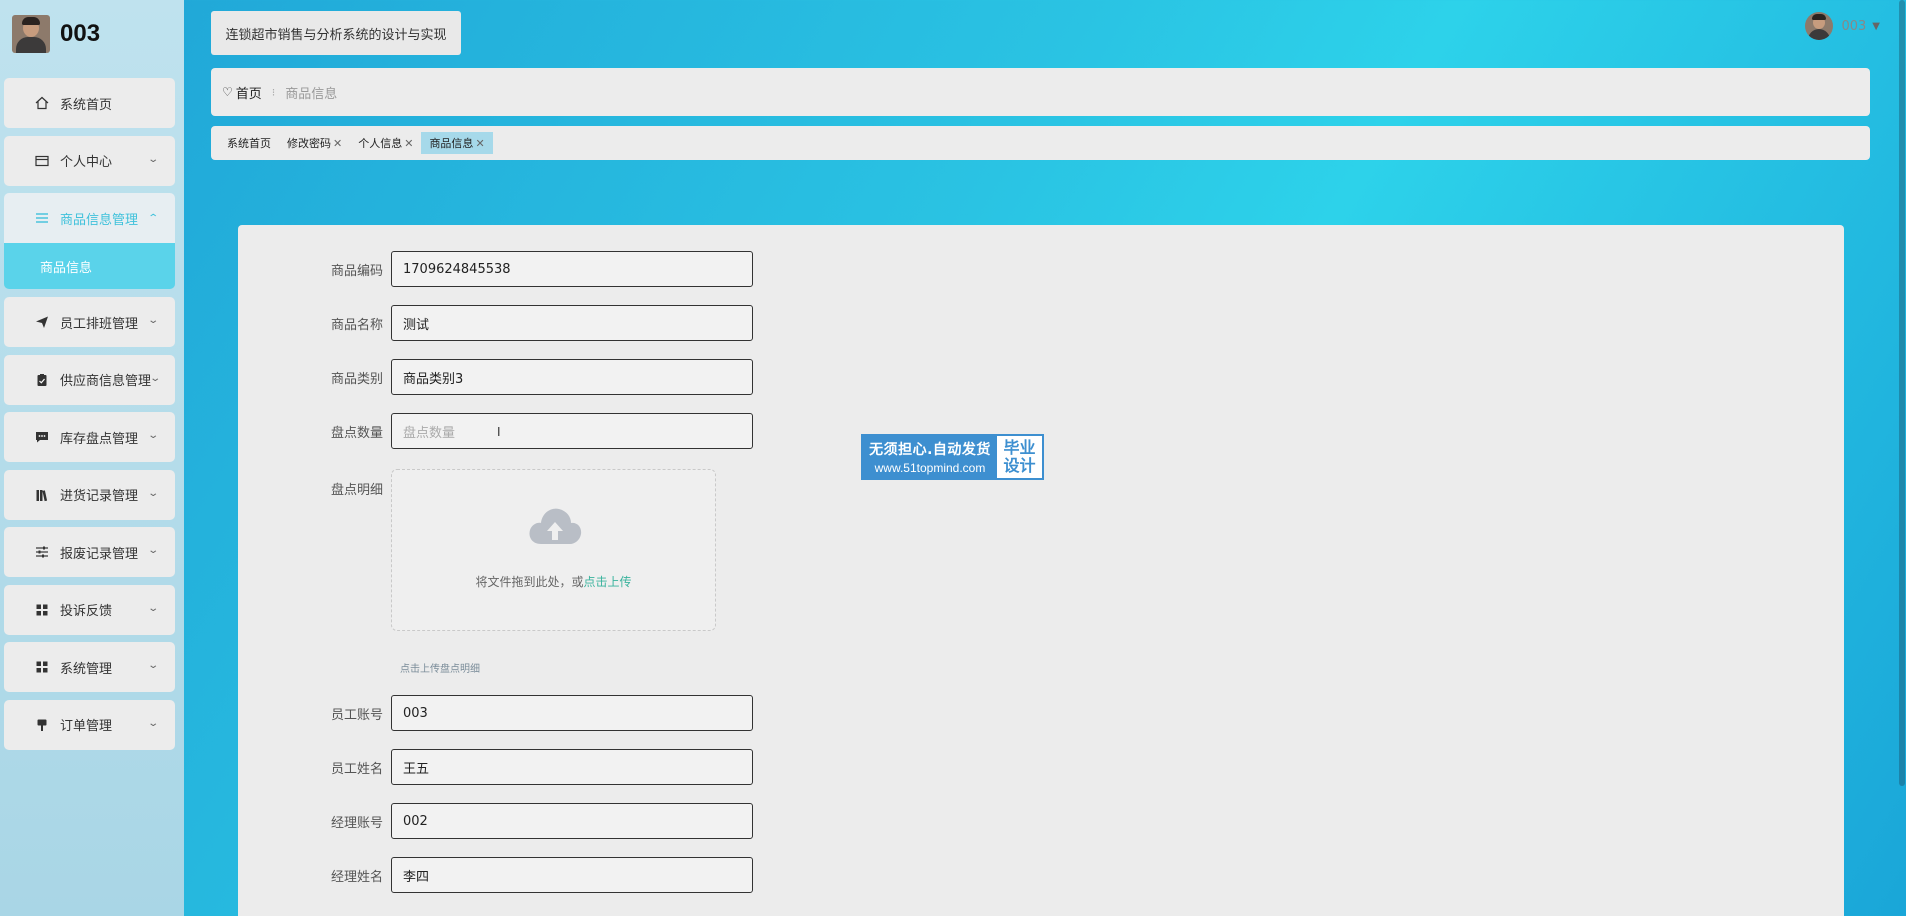  Describe the element at coordinates (553, 581) in the screenshot. I see `dropzone-text: 将文件拖到此处，或点击上传` at that location.